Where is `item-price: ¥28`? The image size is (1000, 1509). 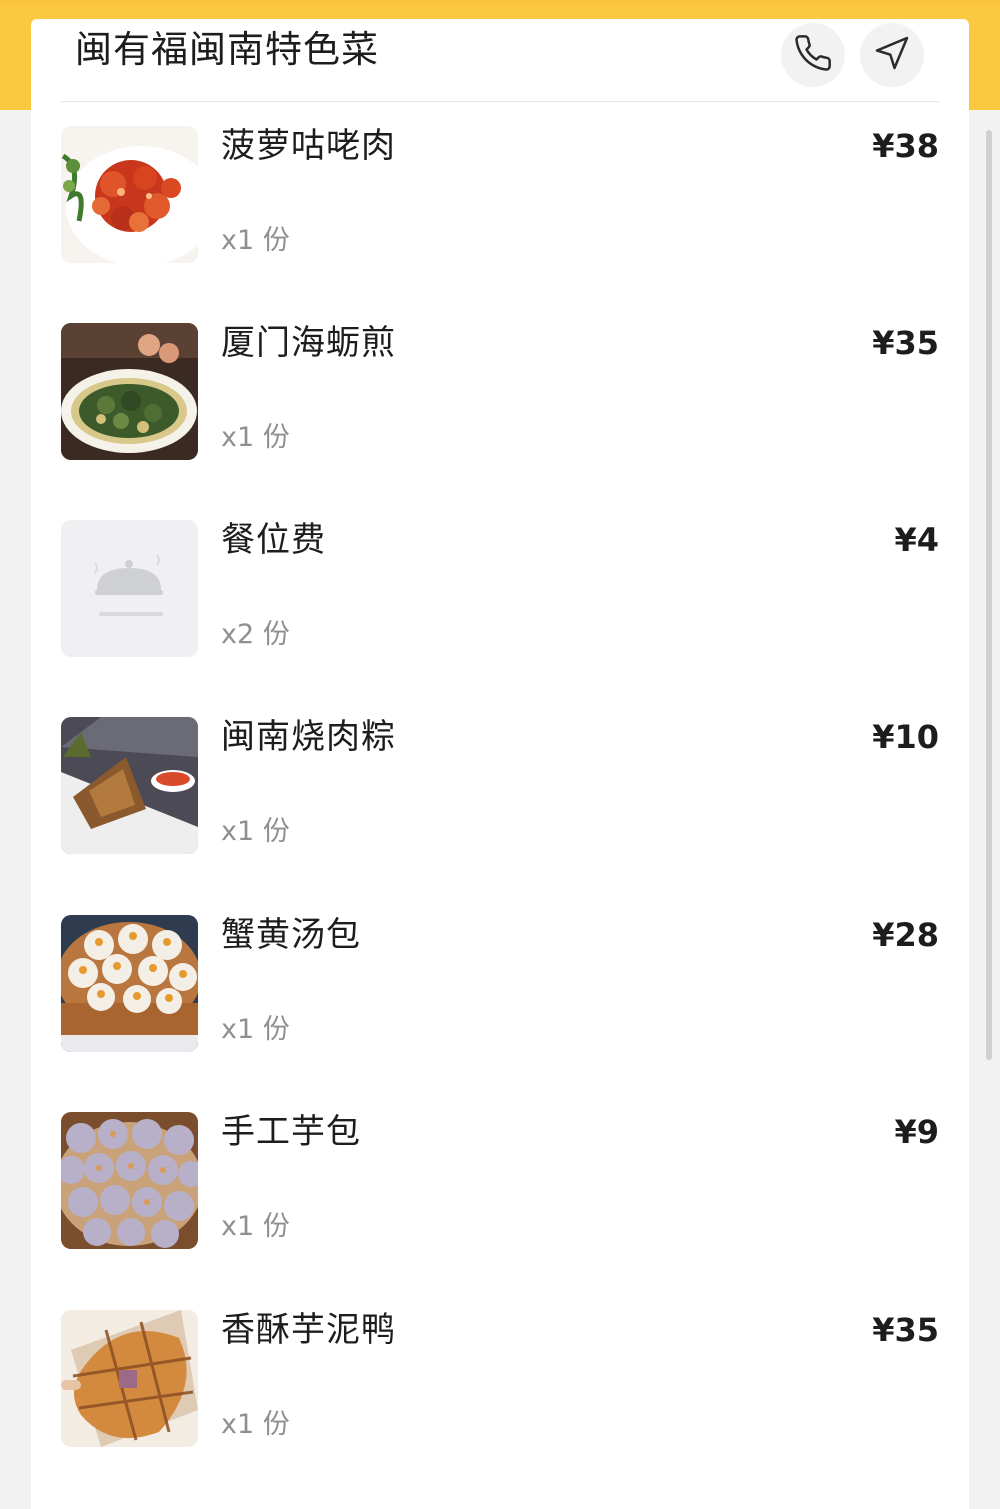 item-price: ¥28 is located at coordinates (905, 935).